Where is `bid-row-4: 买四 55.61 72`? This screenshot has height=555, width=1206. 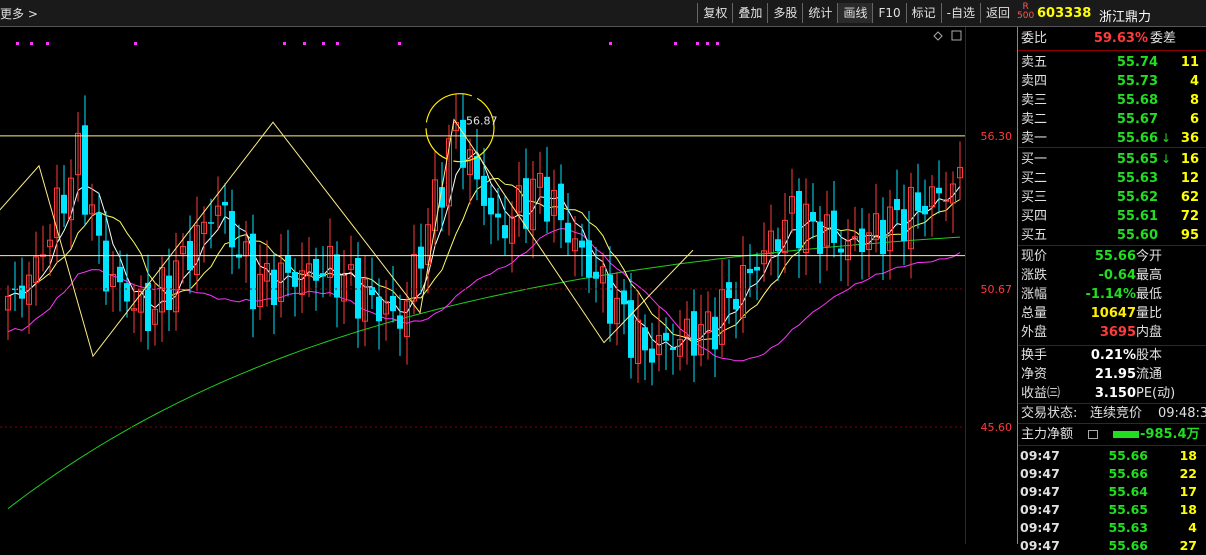
bid-row-4: 买四 55.61 72 is located at coordinates (1112, 216).